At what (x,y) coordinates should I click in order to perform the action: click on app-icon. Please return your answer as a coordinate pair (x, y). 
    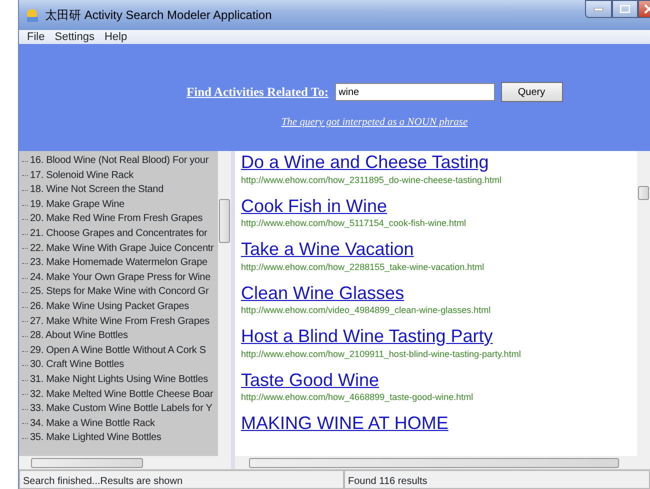
    Looking at the image, I should click on (32, 15).